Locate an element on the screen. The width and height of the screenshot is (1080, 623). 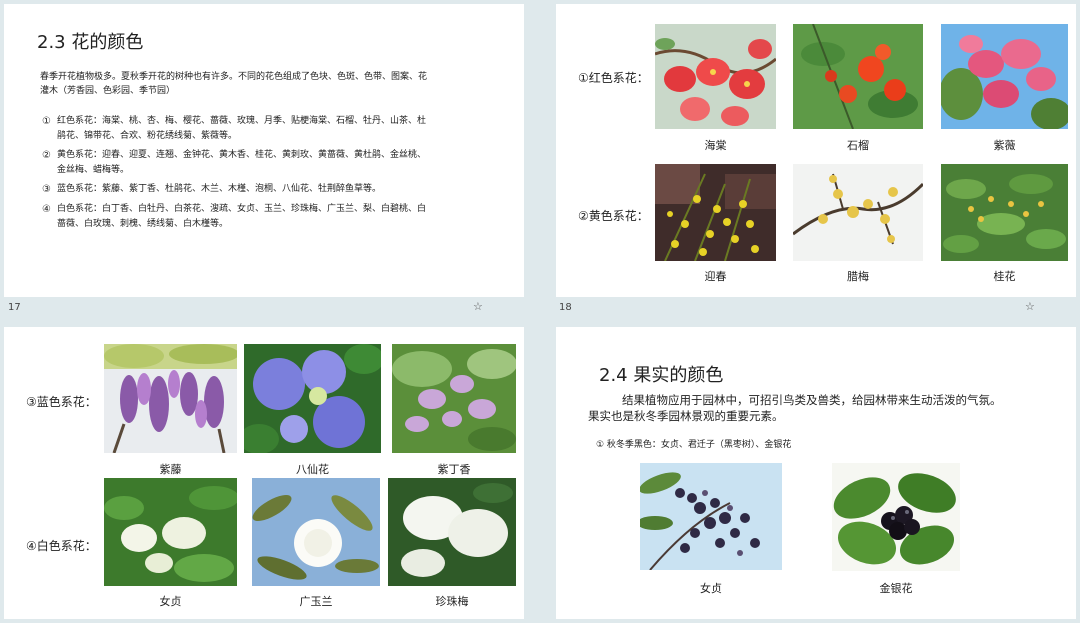
haitang-photo is located at coordinates (715, 76).